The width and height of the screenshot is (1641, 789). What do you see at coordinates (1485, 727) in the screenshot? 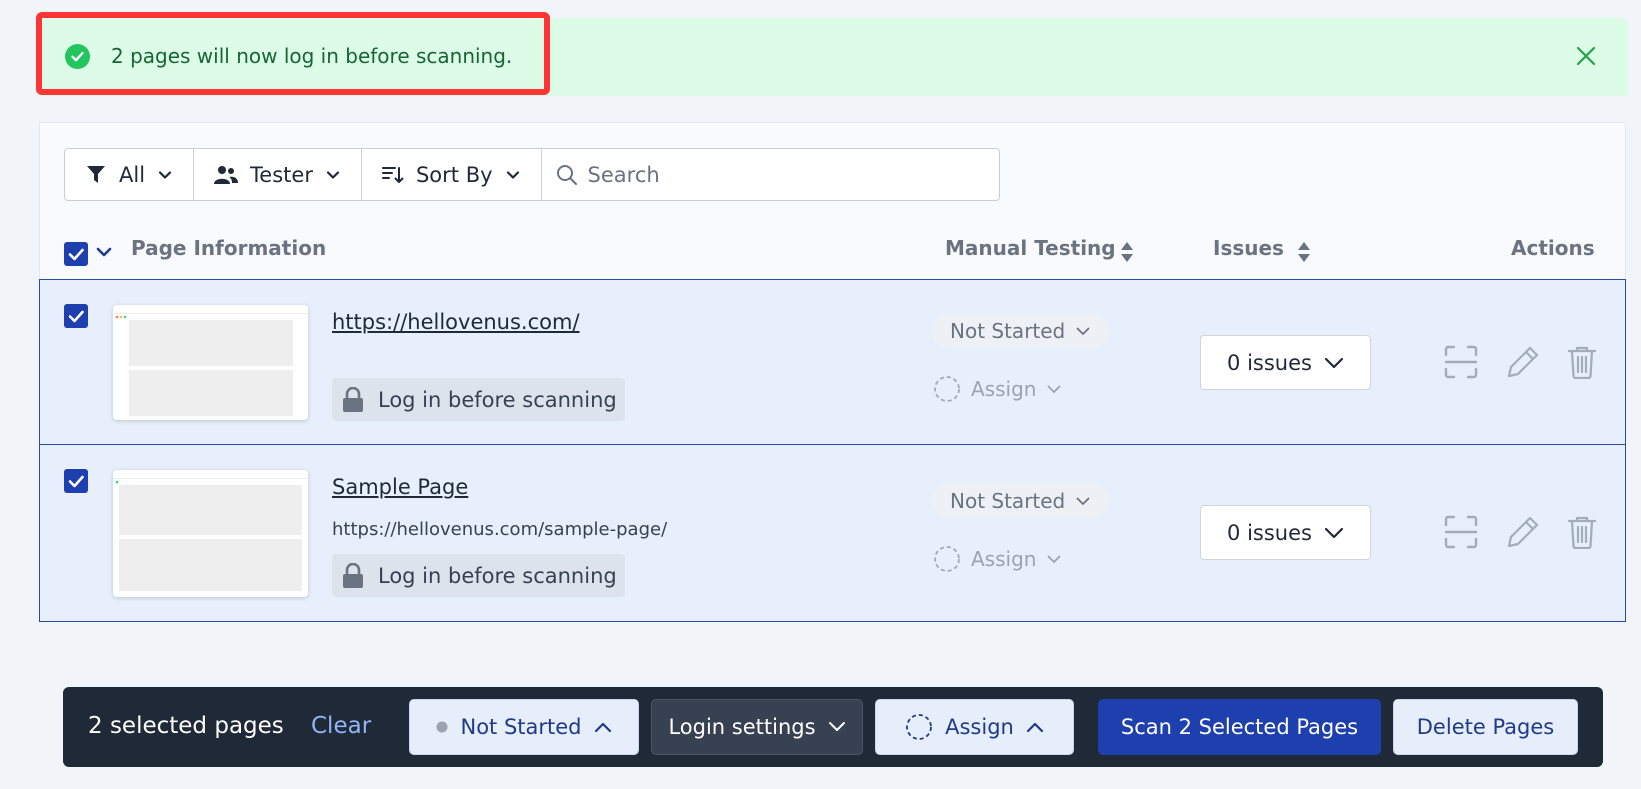
I see `delete-pages-button: Delete Pages` at bounding box center [1485, 727].